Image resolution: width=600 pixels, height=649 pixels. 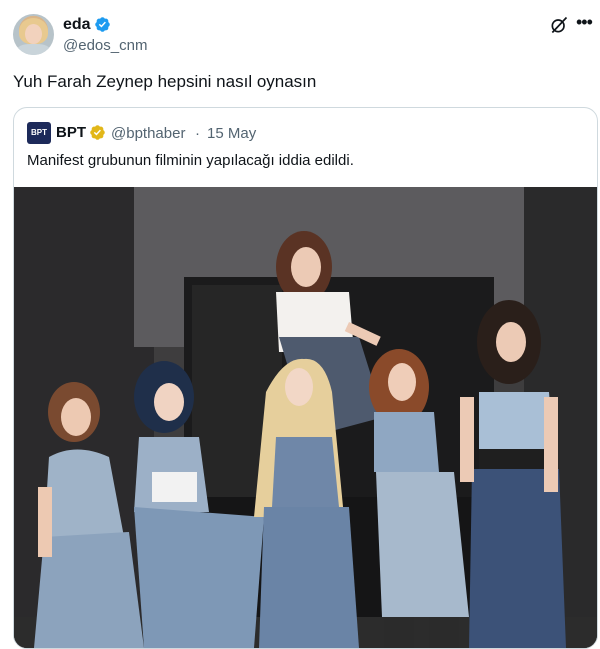 What do you see at coordinates (39, 133) in the screenshot?
I see `quote-avatar: BPT` at bounding box center [39, 133].